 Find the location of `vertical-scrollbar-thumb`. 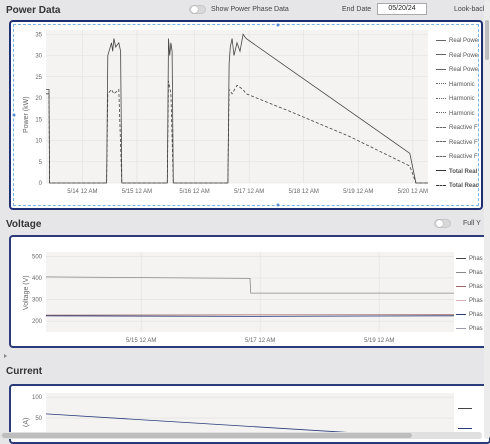

vertical-scrollbar-thumb is located at coordinates (487, 40).